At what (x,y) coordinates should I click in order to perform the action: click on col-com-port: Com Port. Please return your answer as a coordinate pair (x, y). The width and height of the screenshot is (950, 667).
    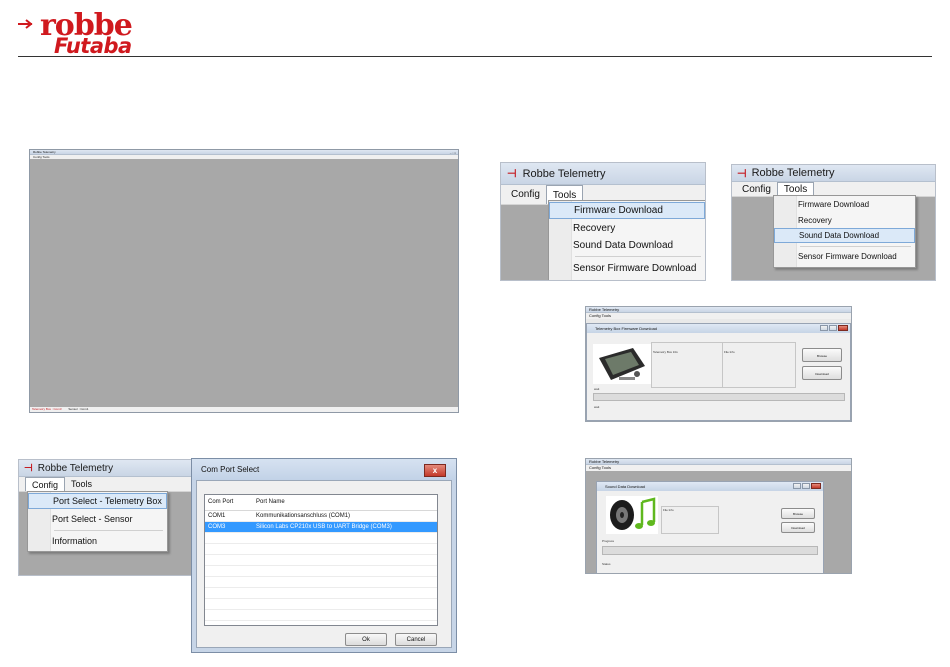
    Looking at the image, I should click on (229, 502).